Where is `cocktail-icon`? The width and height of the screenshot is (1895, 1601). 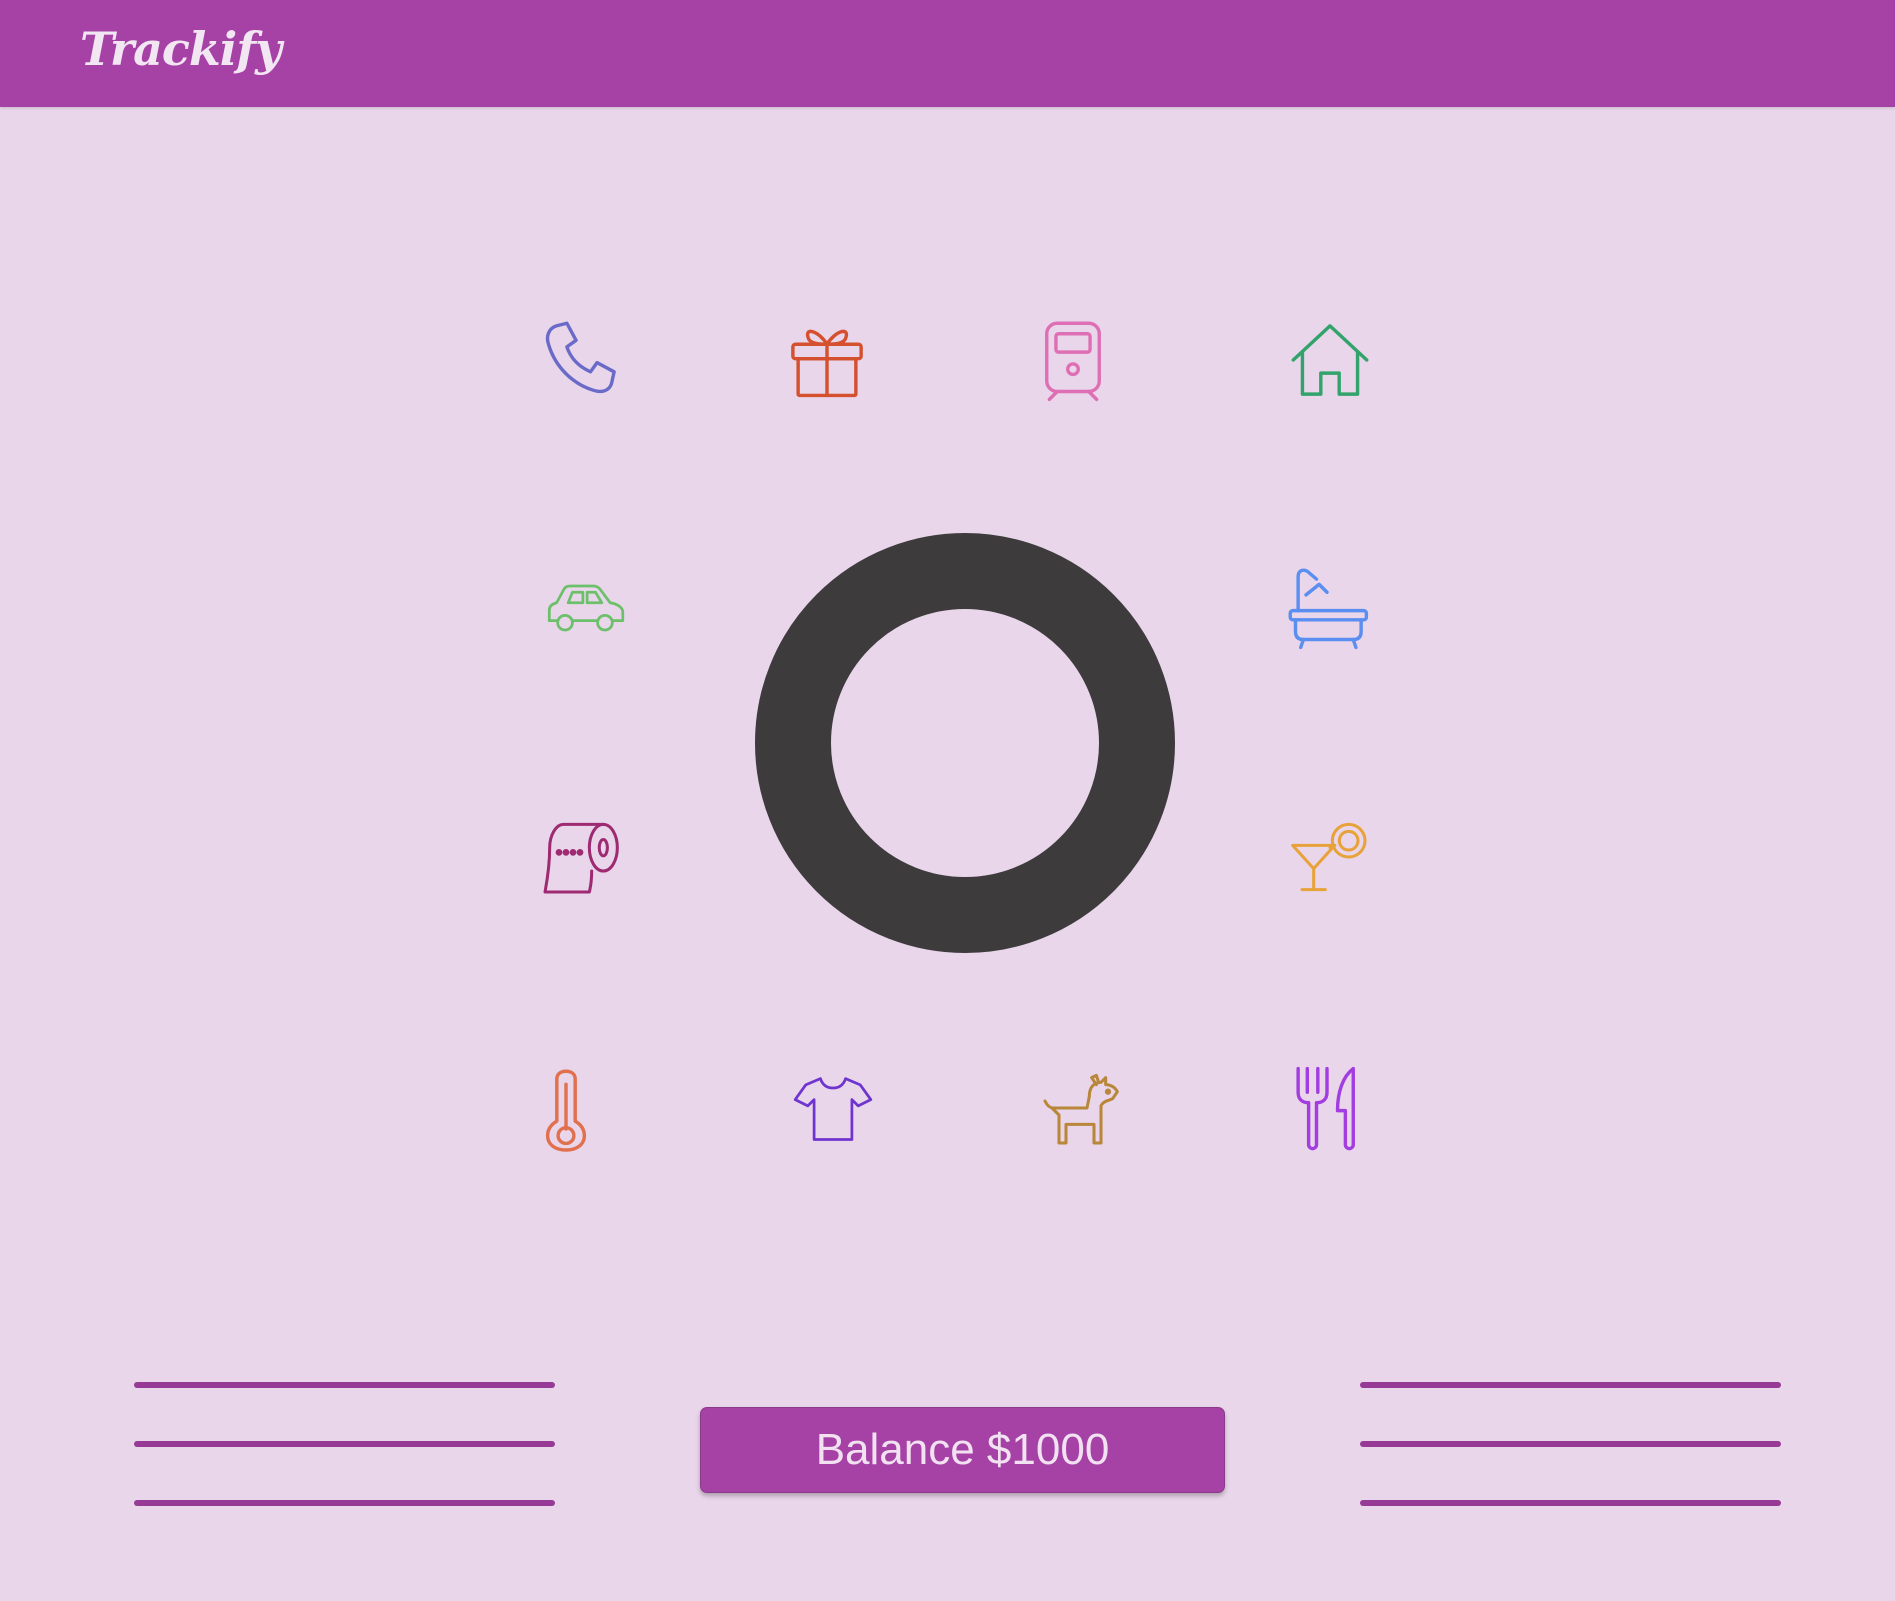
cocktail-icon is located at coordinates (1329, 857).